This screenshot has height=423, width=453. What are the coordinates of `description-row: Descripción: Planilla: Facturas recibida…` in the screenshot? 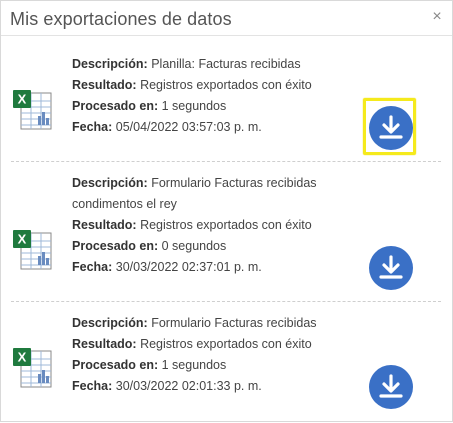 It's located at (222, 64).